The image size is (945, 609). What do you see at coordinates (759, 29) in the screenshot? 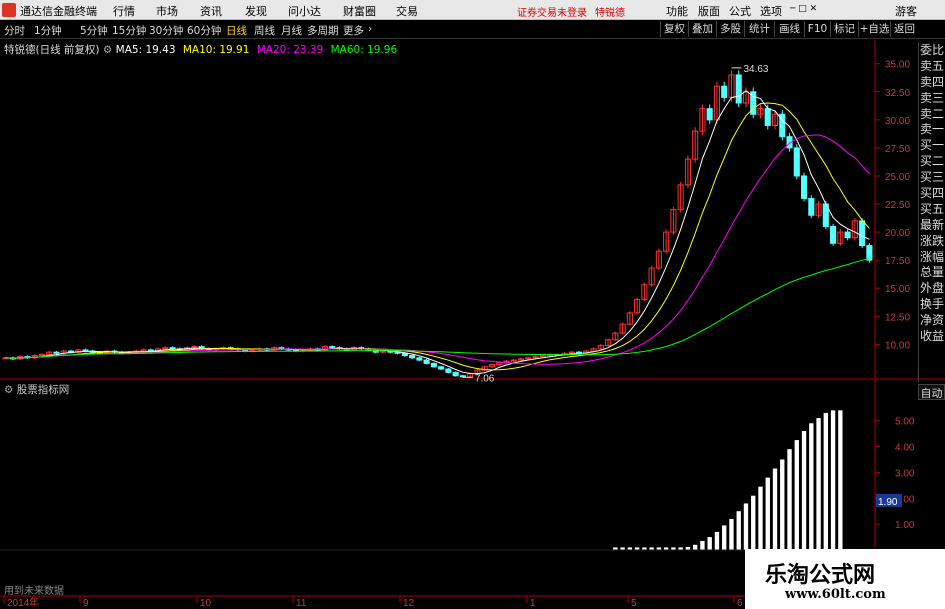
I see `btn-tongji: 统计` at bounding box center [759, 29].